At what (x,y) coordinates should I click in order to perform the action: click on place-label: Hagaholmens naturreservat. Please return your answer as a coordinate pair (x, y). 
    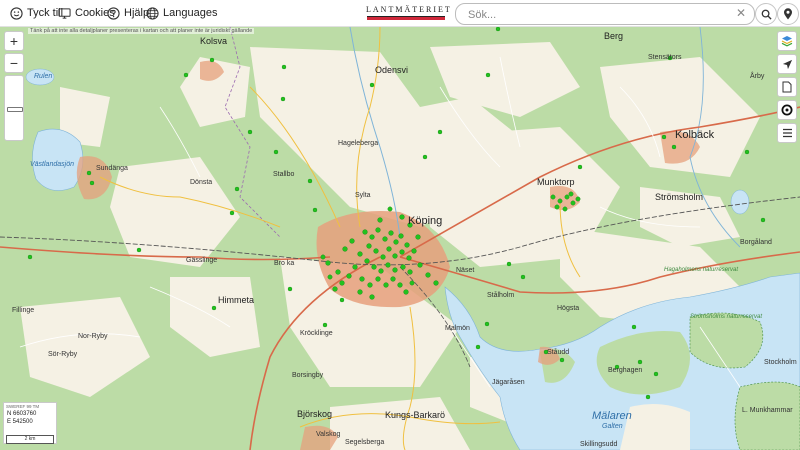
    Looking at the image, I should click on (701, 270).